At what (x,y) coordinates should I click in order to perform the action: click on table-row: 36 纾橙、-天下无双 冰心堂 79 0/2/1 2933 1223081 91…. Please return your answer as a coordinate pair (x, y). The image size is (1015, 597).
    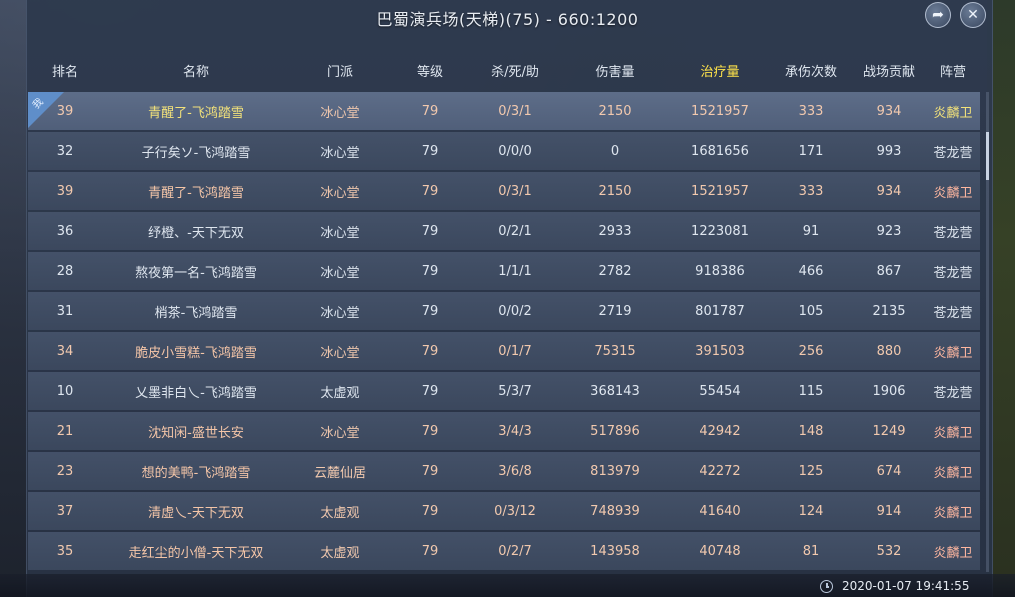
    Looking at the image, I should click on (504, 231).